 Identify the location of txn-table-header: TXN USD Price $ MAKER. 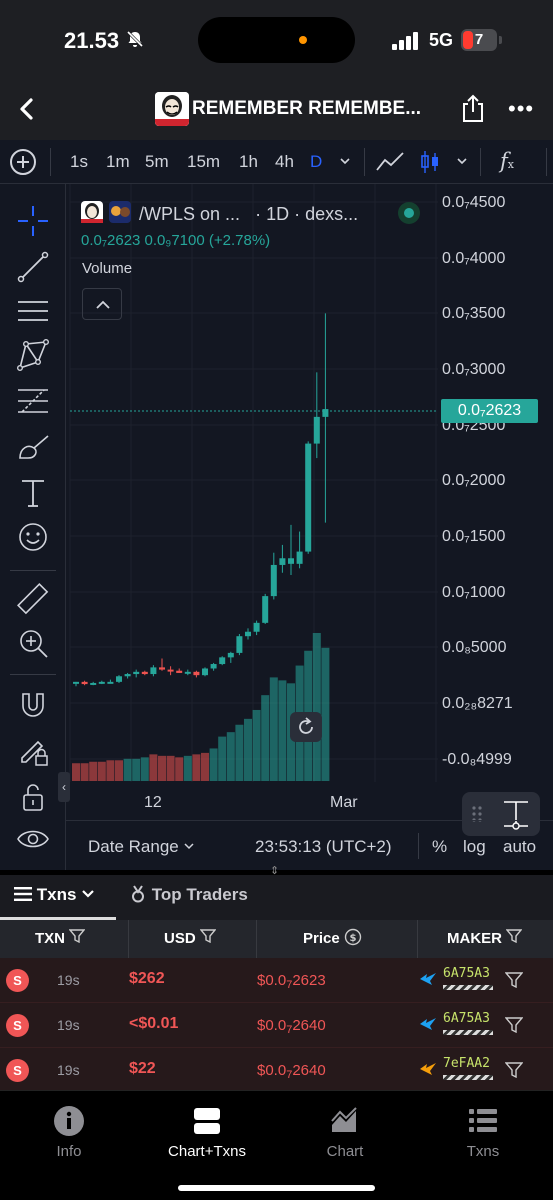
(276, 939).